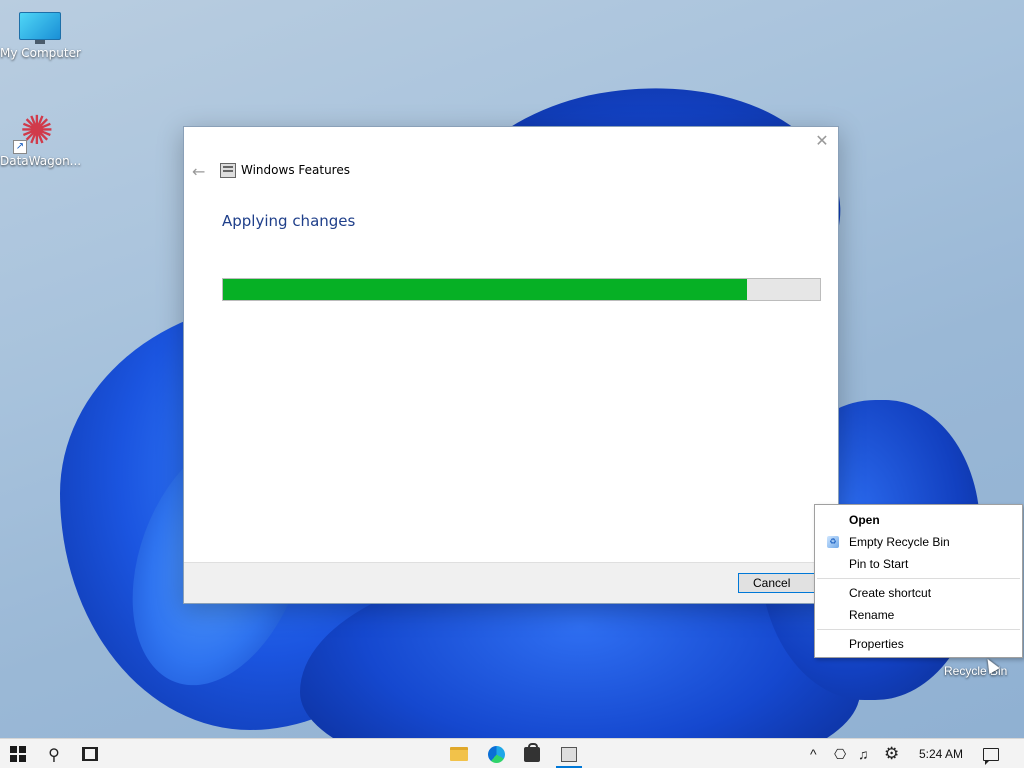 This screenshot has height=768, width=1024. I want to click on chevron-up-icon: ^, so click(813, 754).